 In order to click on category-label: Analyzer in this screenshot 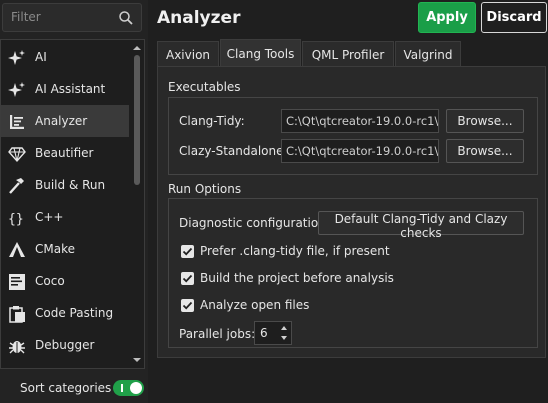, I will do `click(61, 121)`.